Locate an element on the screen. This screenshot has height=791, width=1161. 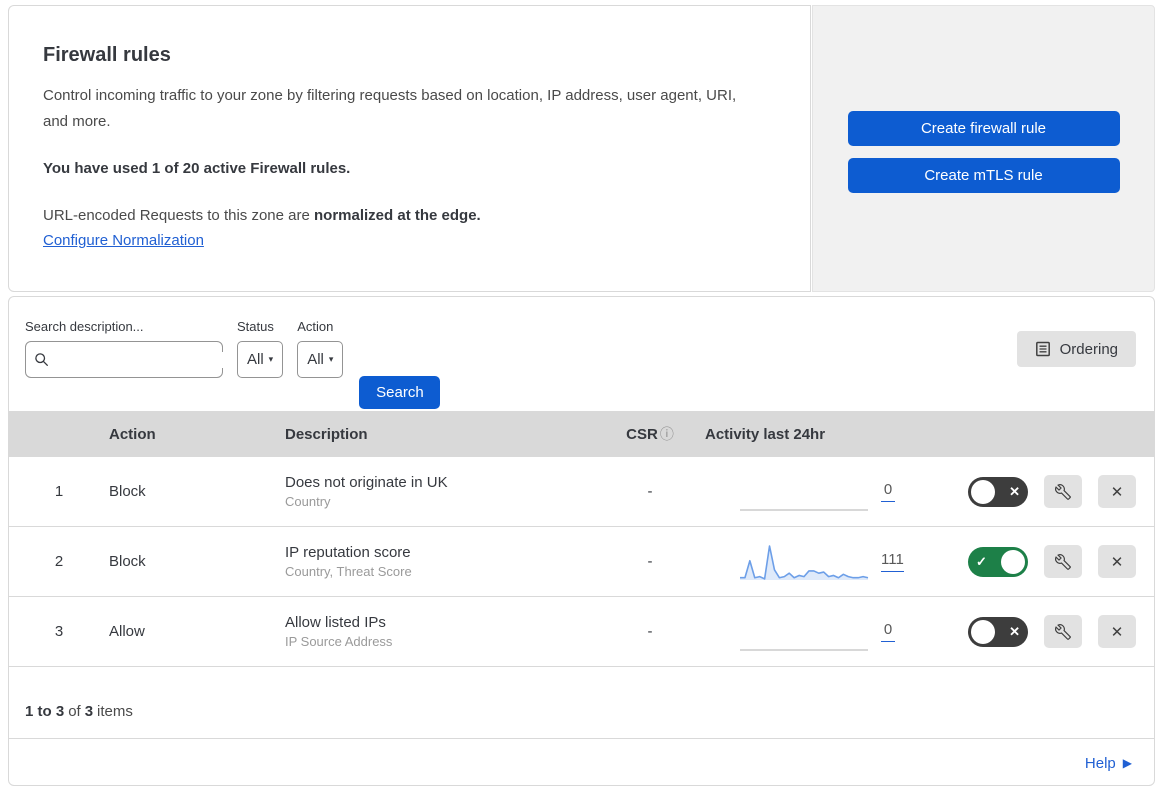
action-filter-group: Action All ▾ is located at coordinates (320, 348).